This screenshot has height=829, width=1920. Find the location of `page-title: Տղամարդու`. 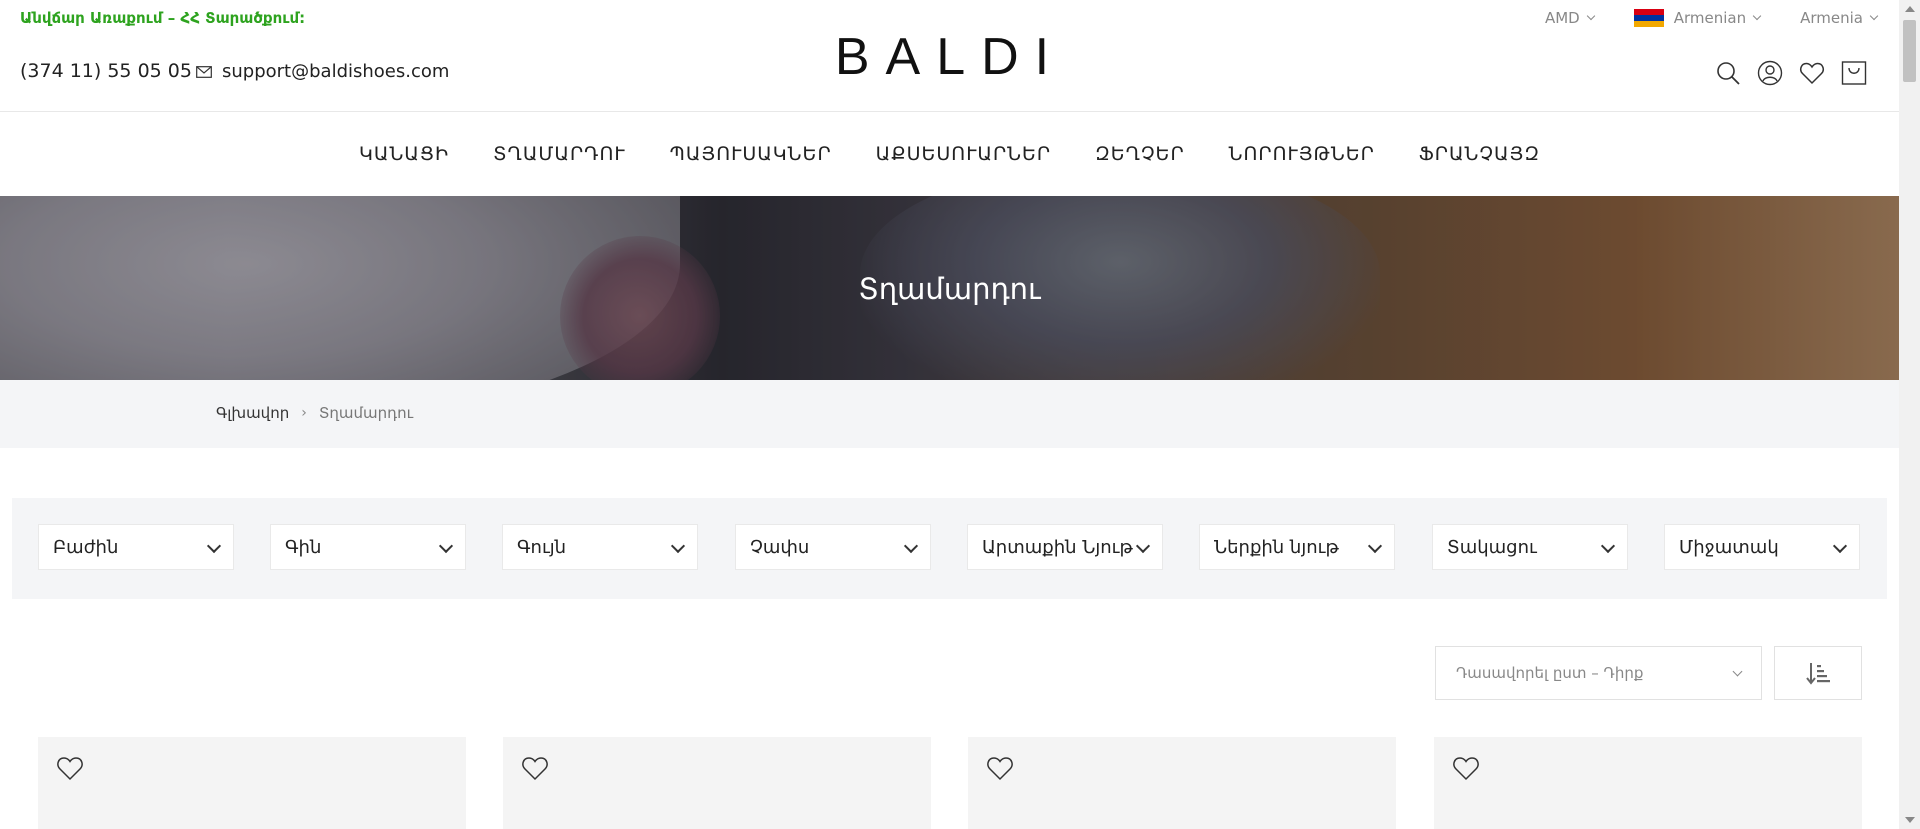

page-title: Տղամարդու is located at coordinates (949, 289).